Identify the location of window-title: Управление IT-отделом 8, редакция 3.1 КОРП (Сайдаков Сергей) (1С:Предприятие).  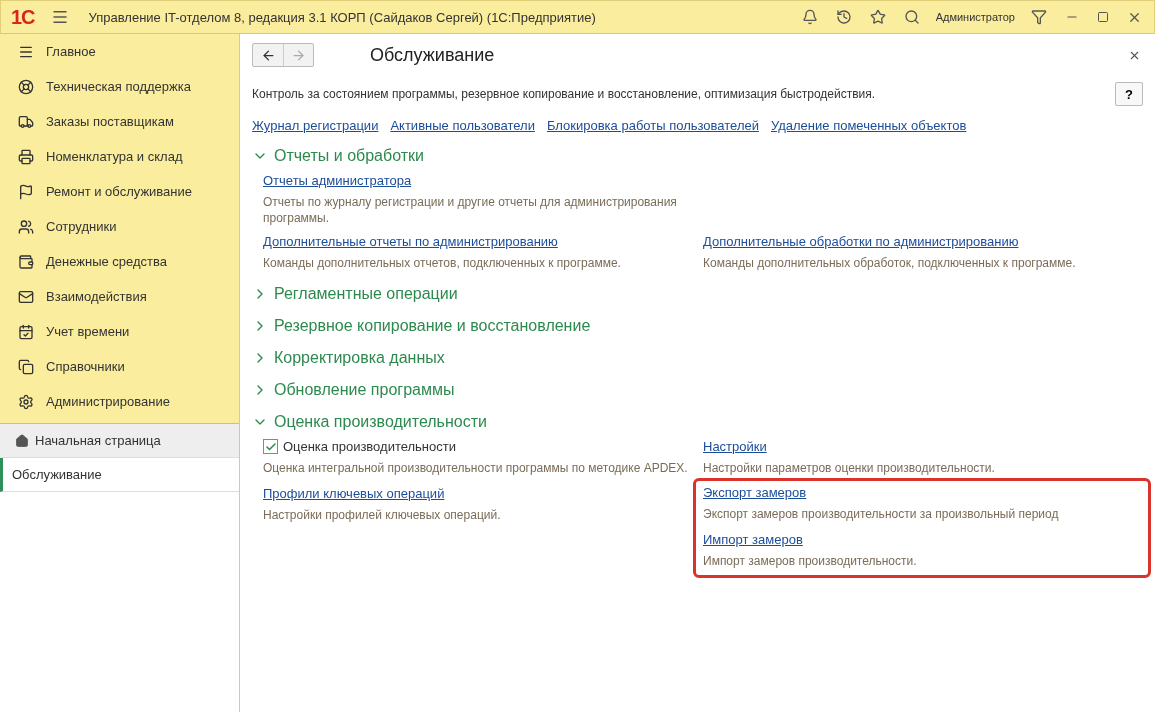
(342, 17).